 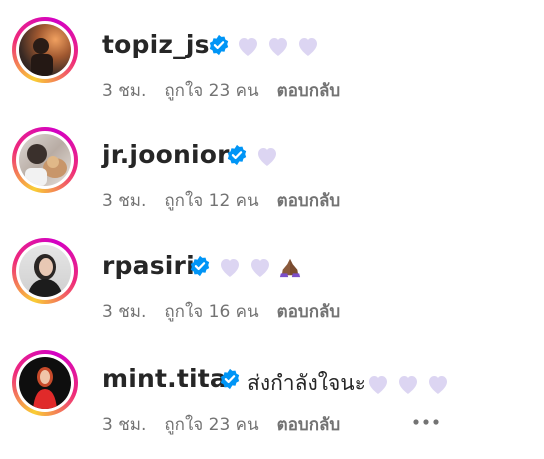 I want to click on username: rpasiri, so click(x=148, y=265).